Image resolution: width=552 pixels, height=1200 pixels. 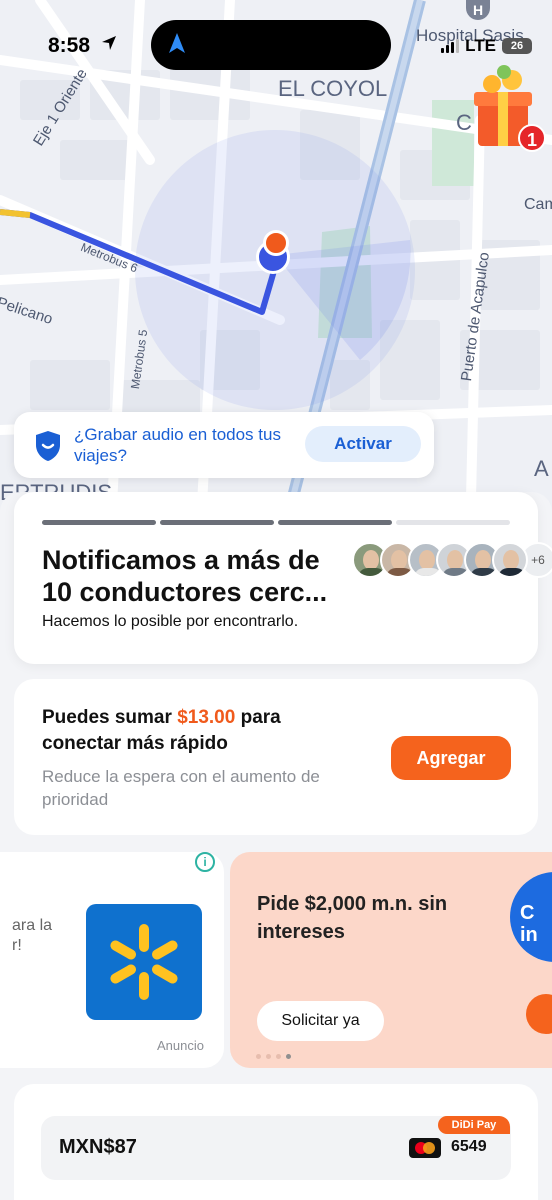 I want to click on location-arrow-icon, so click(x=109, y=43).